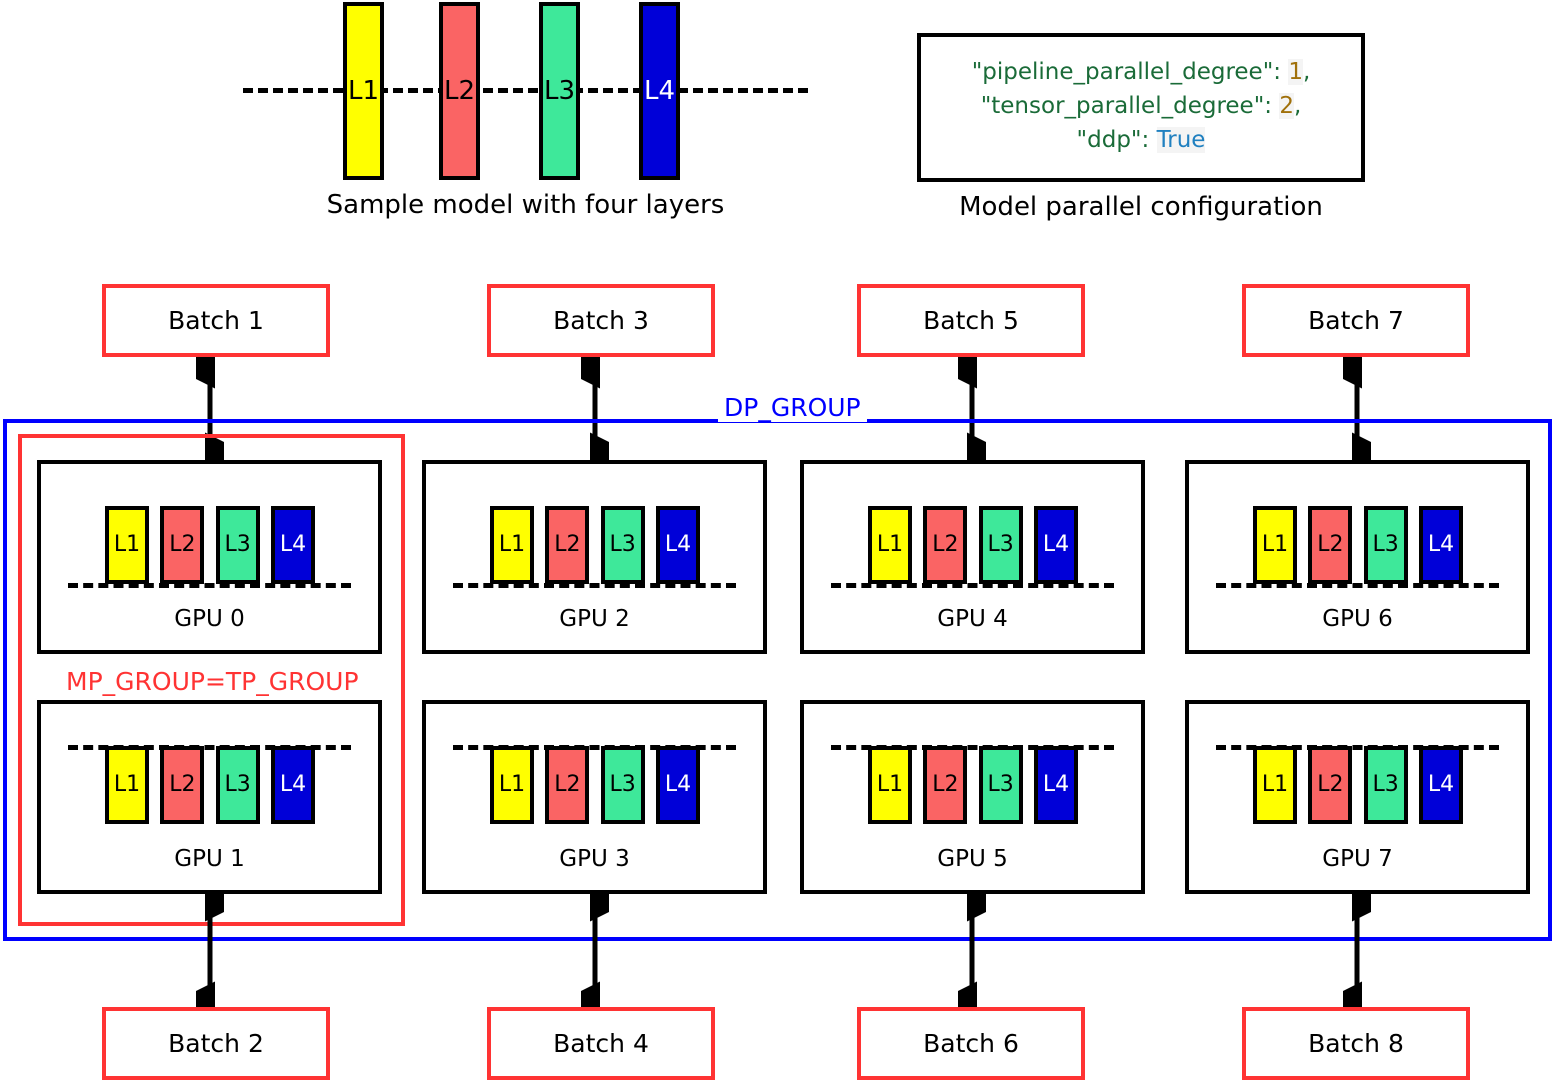 This screenshot has height=1086, width=1564. I want to click on config-key: "tensor_parallel_degree", so click(1122, 106).